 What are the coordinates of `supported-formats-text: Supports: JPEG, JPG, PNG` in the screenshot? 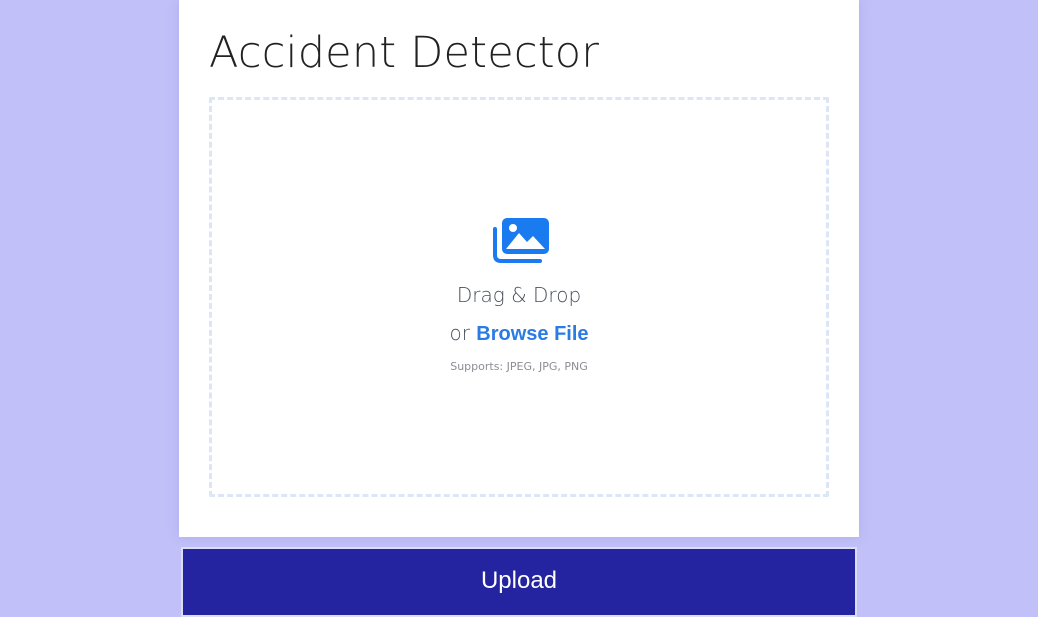 It's located at (519, 366).